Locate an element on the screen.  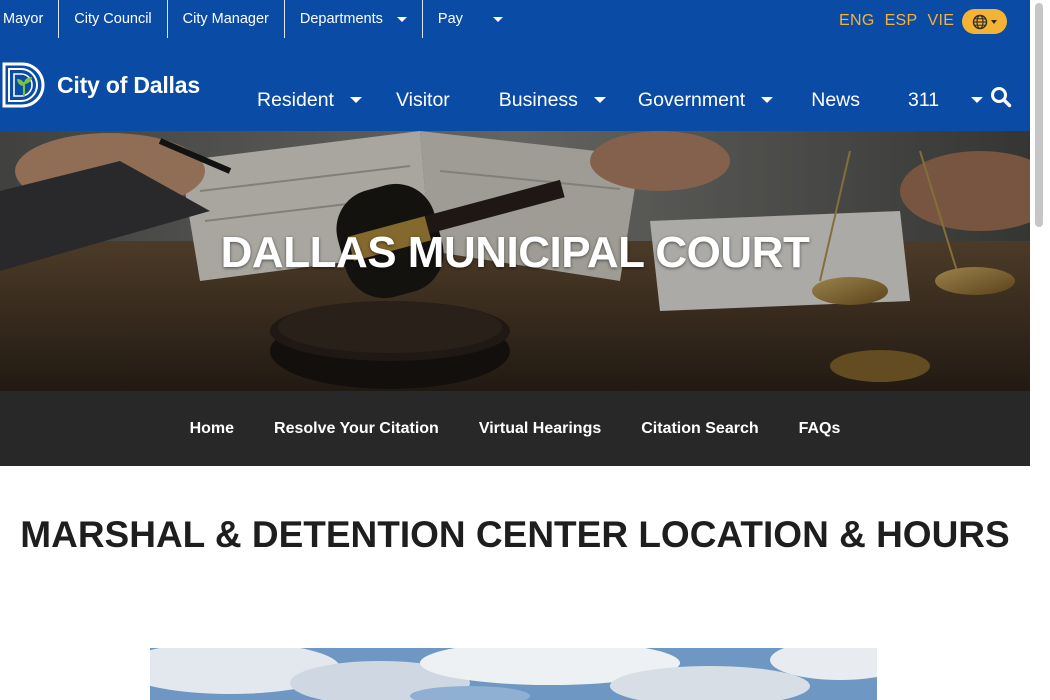
utility-dropdown-pay: Pay is located at coordinates (470, 19).